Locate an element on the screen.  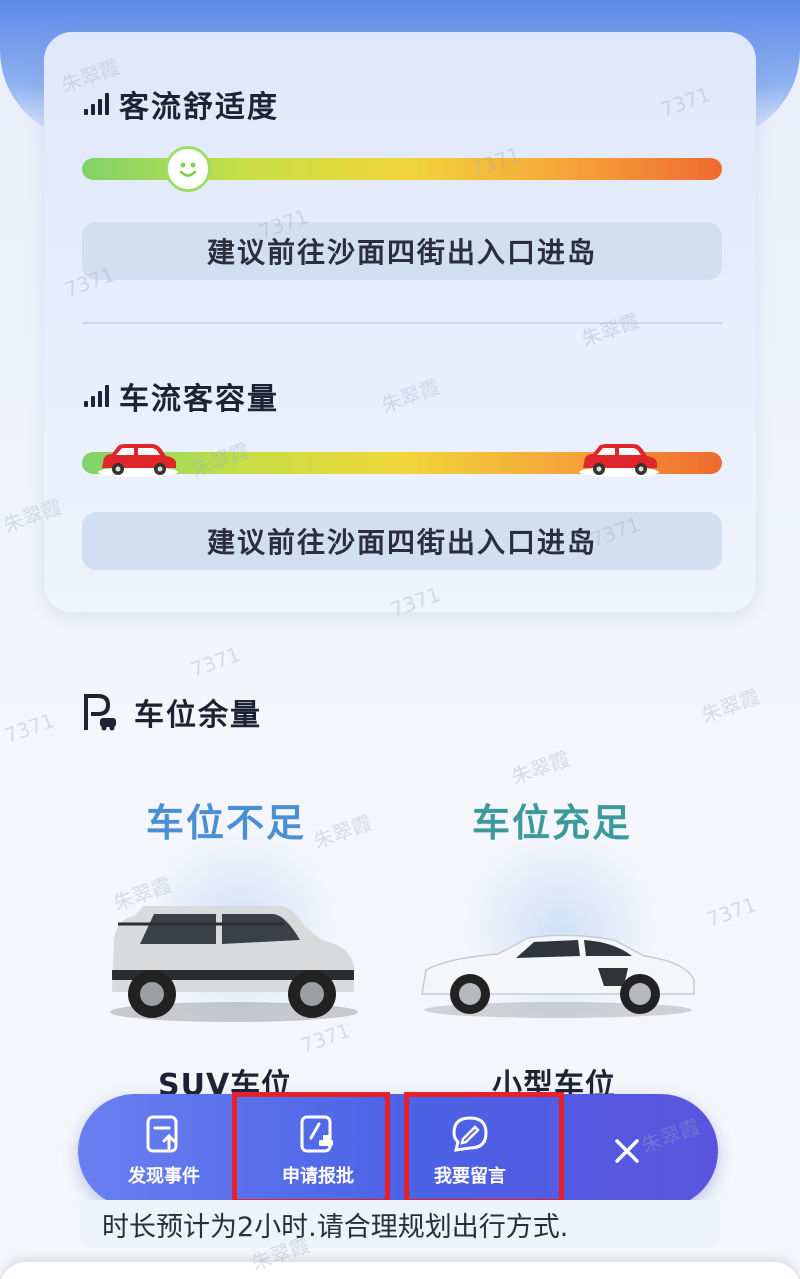
highlight-box-apply is located at coordinates (311, 1148).